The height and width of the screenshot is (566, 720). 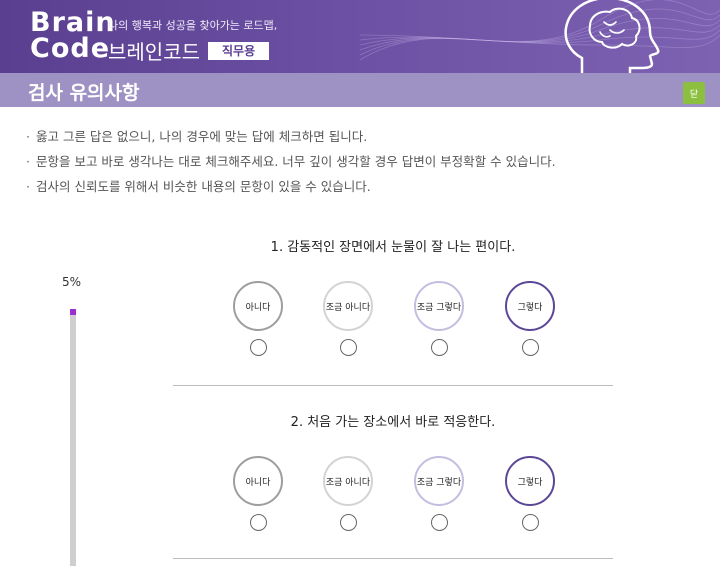 What do you see at coordinates (393, 422) in the screenshot?
I see `question-text: 2. 처음 가는 장소에서 바로 적응한다.` at bounding box center [393, 422].